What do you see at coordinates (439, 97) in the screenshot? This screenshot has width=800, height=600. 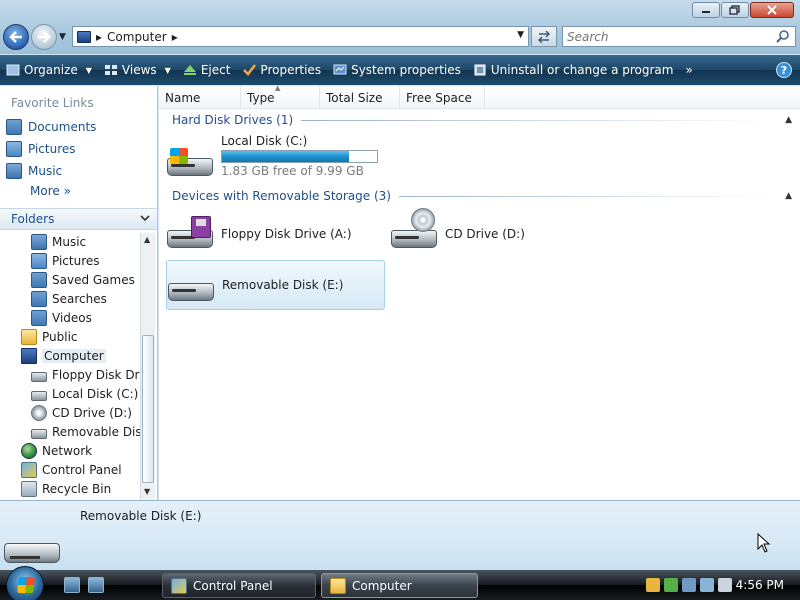 I see `column-header-label: Free Space` at bounding box center [439, 97].